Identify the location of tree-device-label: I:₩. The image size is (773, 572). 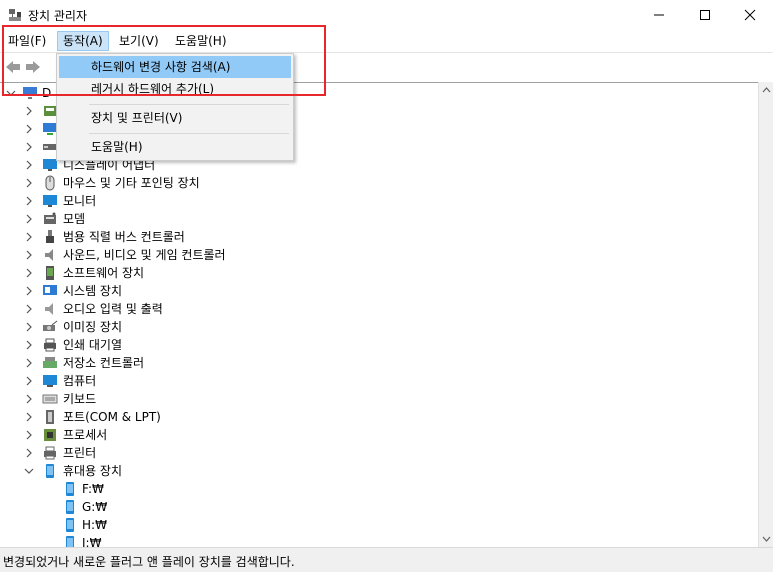
(92, 542).